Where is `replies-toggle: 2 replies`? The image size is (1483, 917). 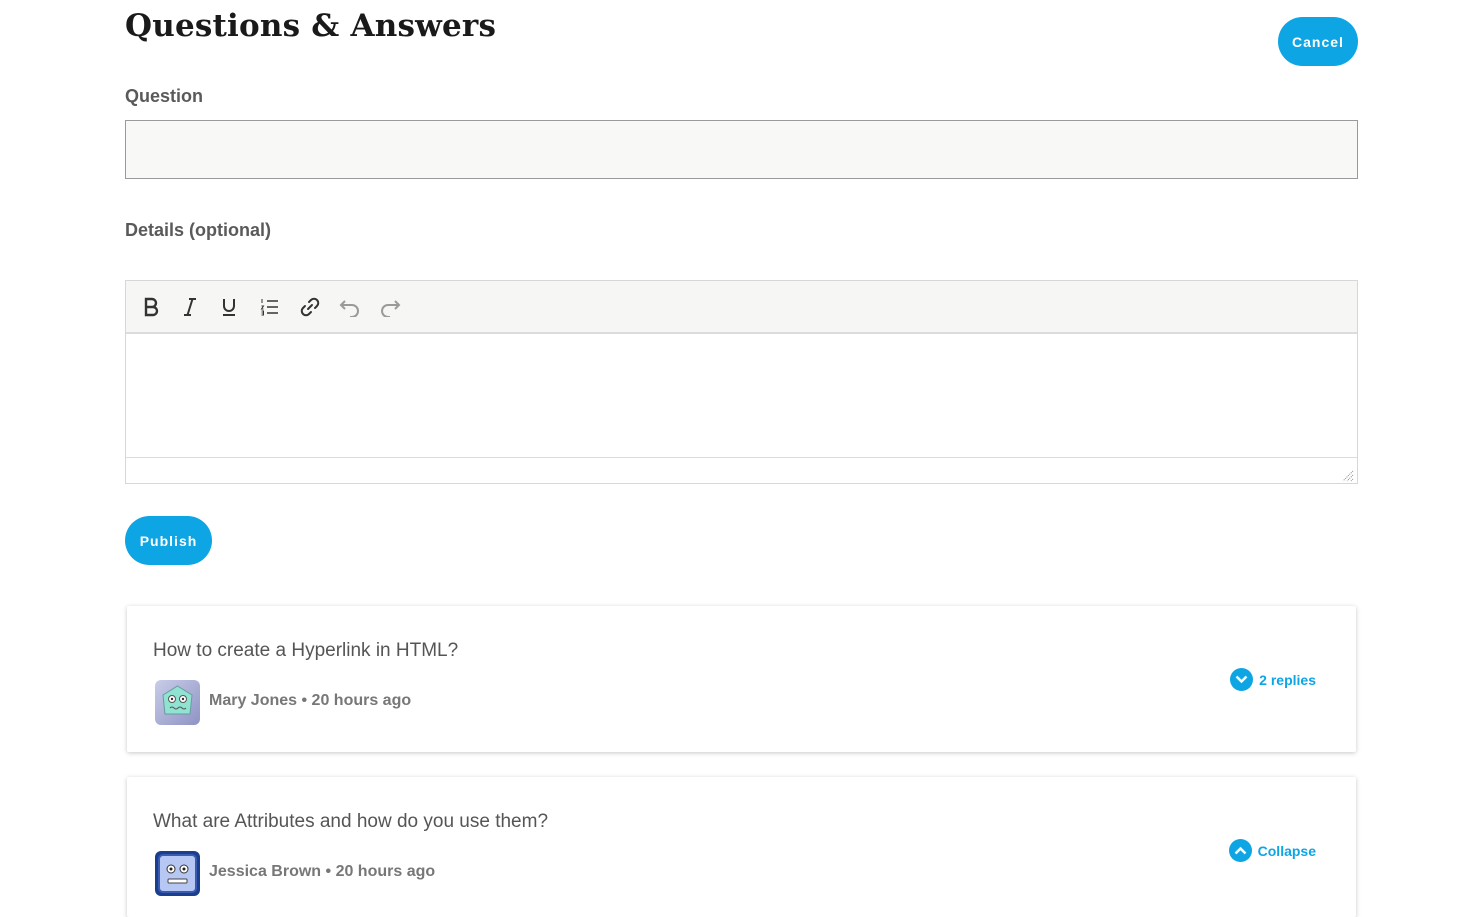 replies-toggle: 2 replies is located at coordinates (1273, 679).